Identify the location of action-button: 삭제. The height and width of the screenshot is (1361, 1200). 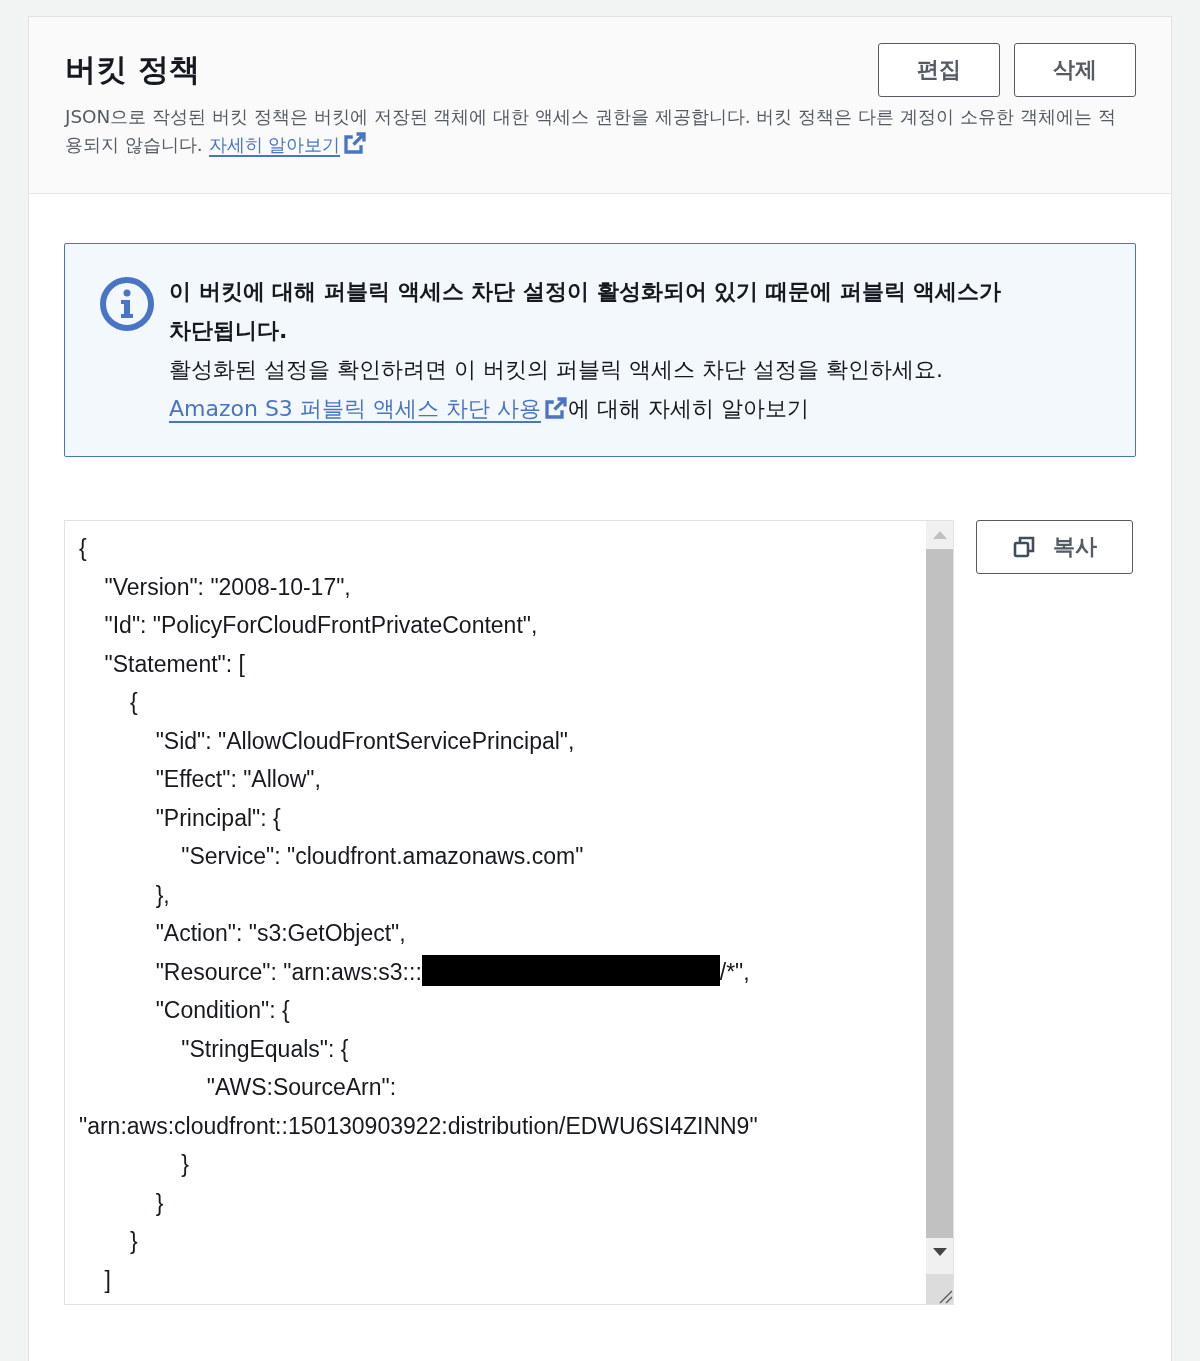
(1075, 70).